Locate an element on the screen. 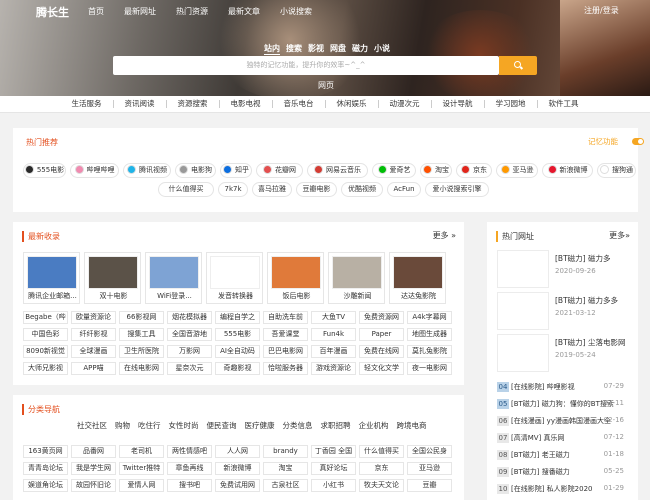 This screenshot has height=500, width=650. search-input: 独特的记忆功能，提升你的效率~^_^ is located at coordinates (306, 65).